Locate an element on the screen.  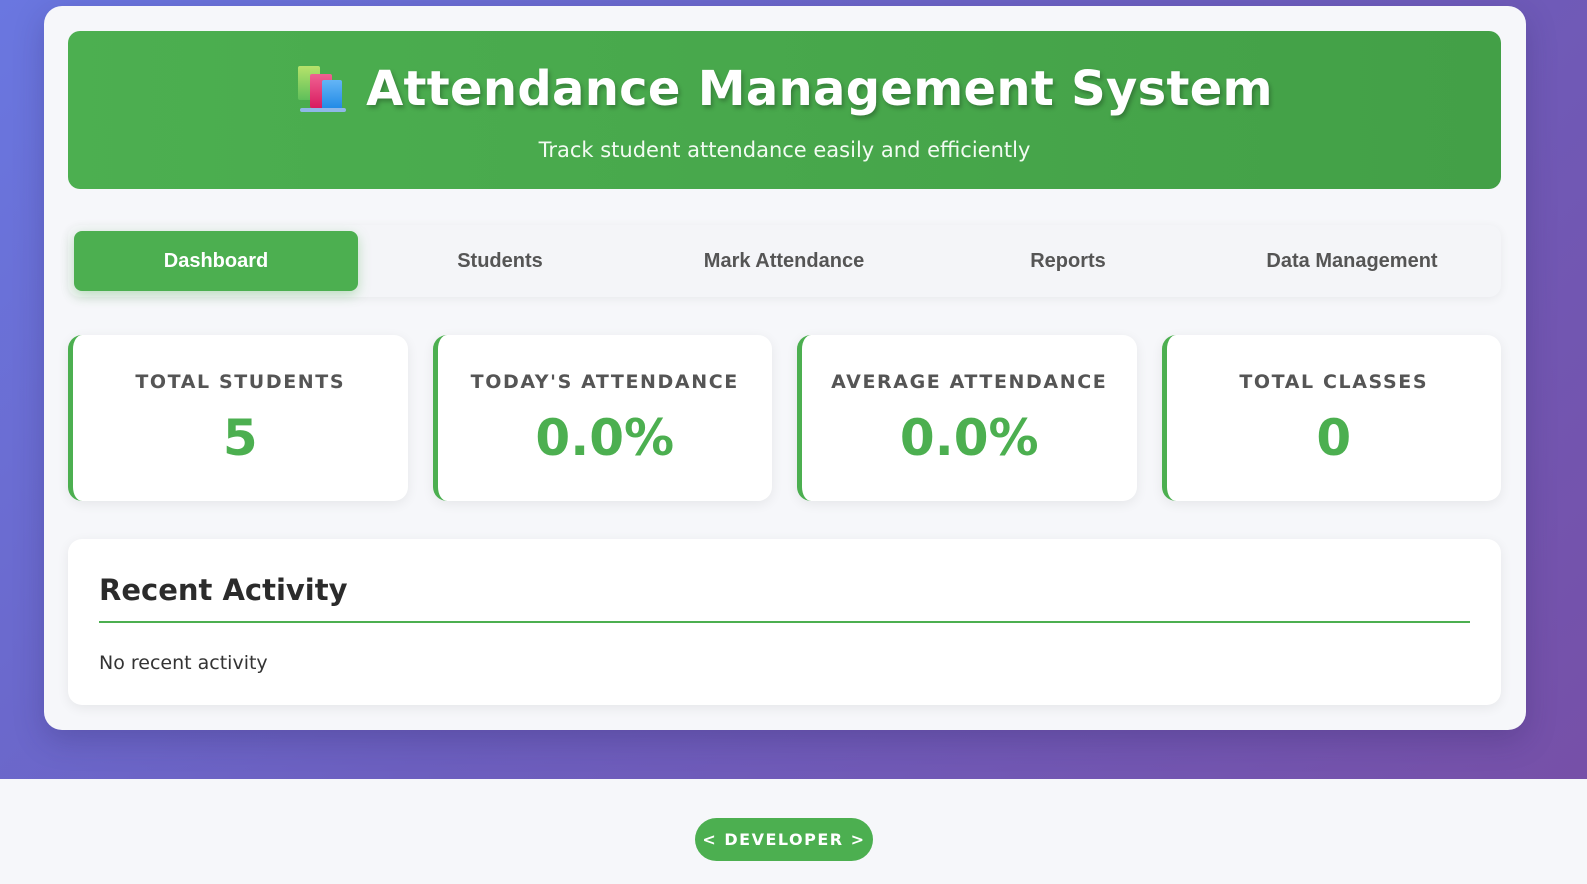
tab-students: Students is located at coordinates (500, 261).